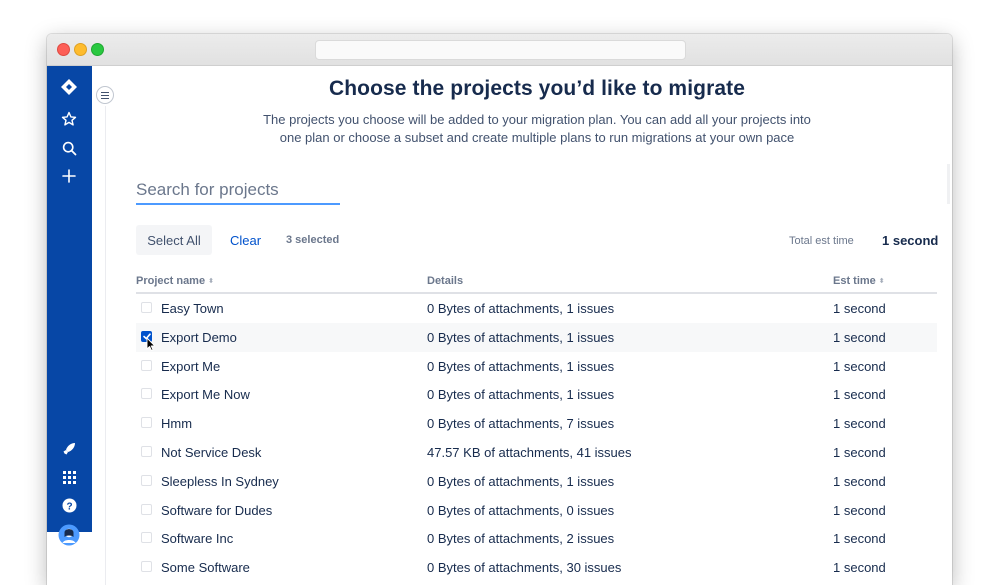  Describe the element at coordinates (174, 240) in the screenshot. I see `select-all-button: Select All` at that location.